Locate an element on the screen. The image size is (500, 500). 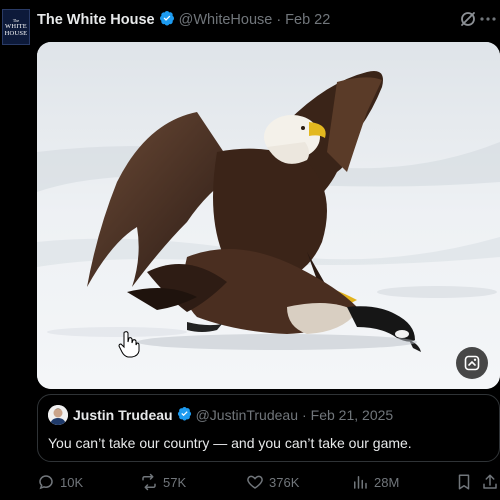
heart-icon is located at coordinates (255, 482).